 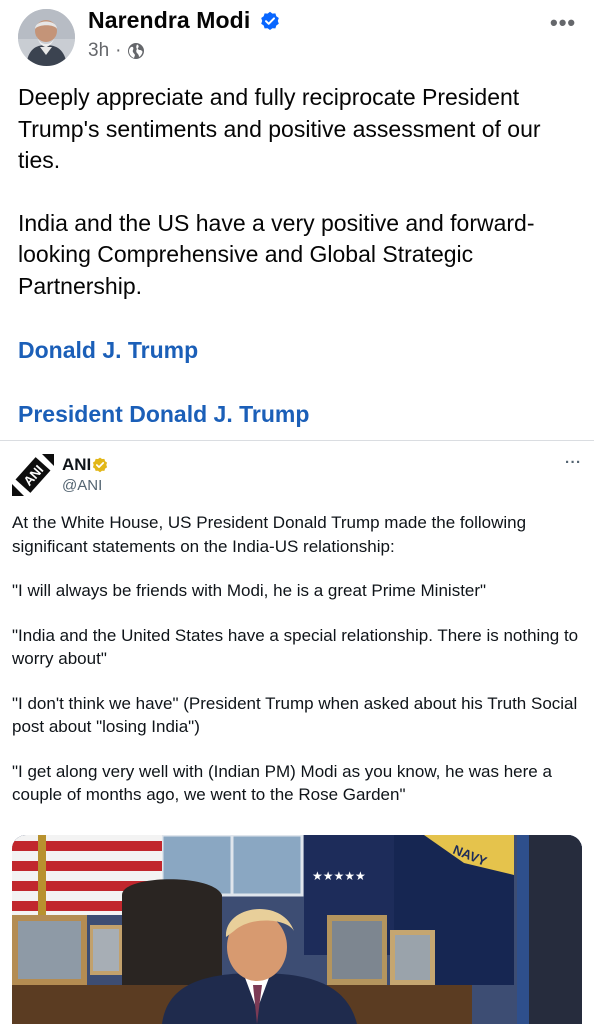 I want to click on embed-more-button: ···, so click(x=573, y=462).